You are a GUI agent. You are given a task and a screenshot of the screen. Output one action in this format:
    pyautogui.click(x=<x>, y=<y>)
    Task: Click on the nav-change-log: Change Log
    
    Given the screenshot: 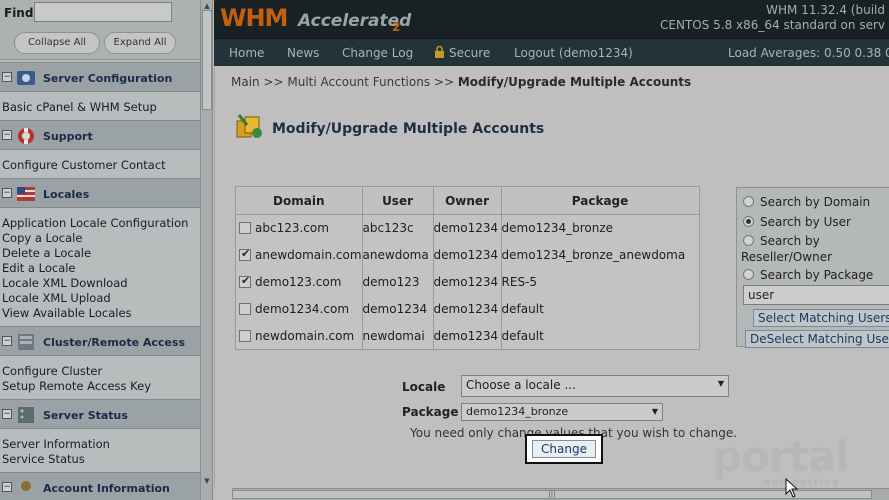 What is the action you would take?
    pyautogui.click(x=377, y=53)
    